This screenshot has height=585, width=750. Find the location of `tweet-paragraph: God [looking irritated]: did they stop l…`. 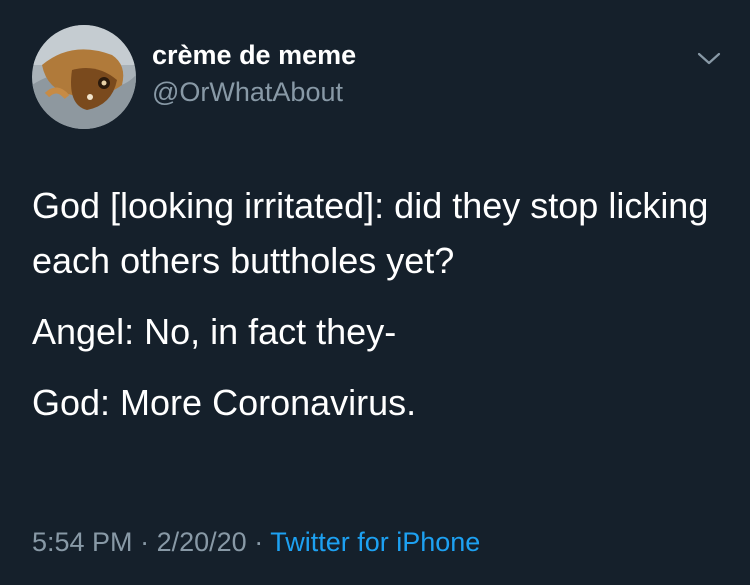

tweet-paragraph: God [looking irritated]: did they stop l… is located at coordinates (370, 233).